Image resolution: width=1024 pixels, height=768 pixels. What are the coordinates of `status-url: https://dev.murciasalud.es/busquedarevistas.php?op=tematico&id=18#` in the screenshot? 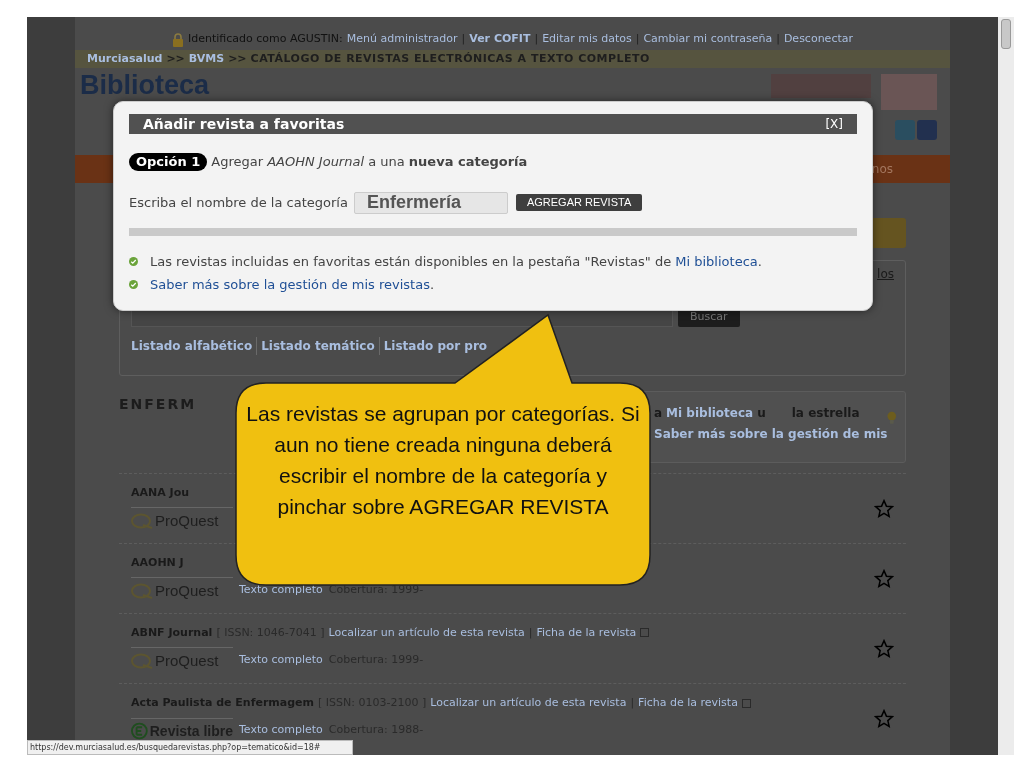 It's located at (175, 747).